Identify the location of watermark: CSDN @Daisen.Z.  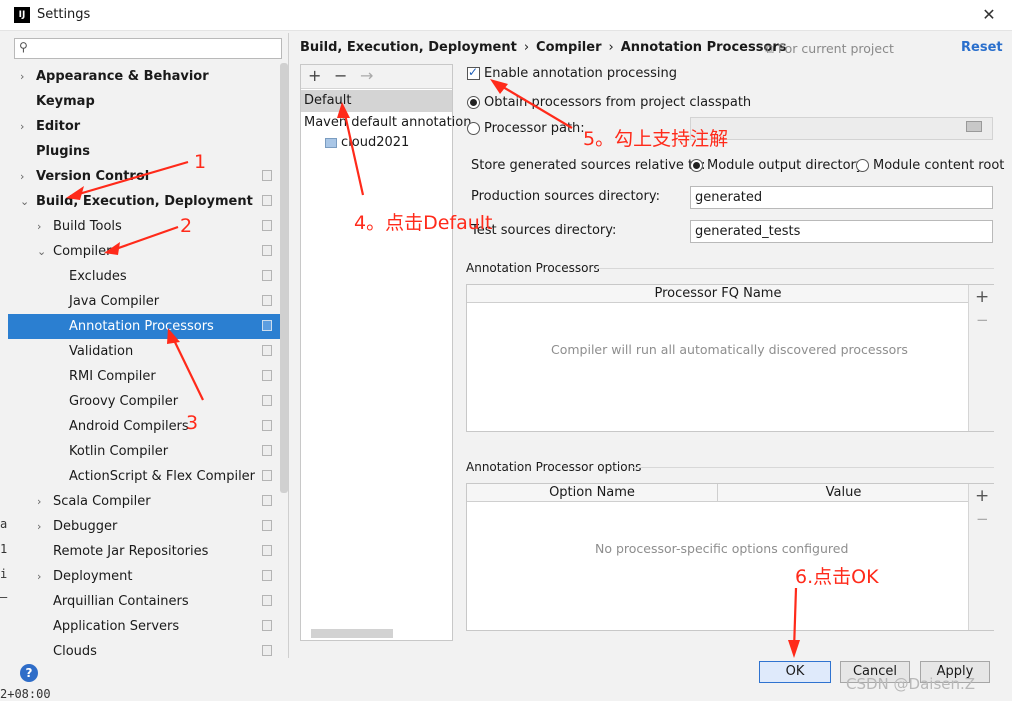
(911, 684).